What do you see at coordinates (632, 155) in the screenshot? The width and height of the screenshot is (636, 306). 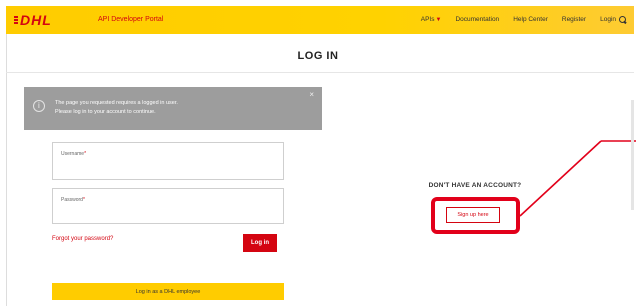 I see `scrollbar` at bounding box center [632, 155].